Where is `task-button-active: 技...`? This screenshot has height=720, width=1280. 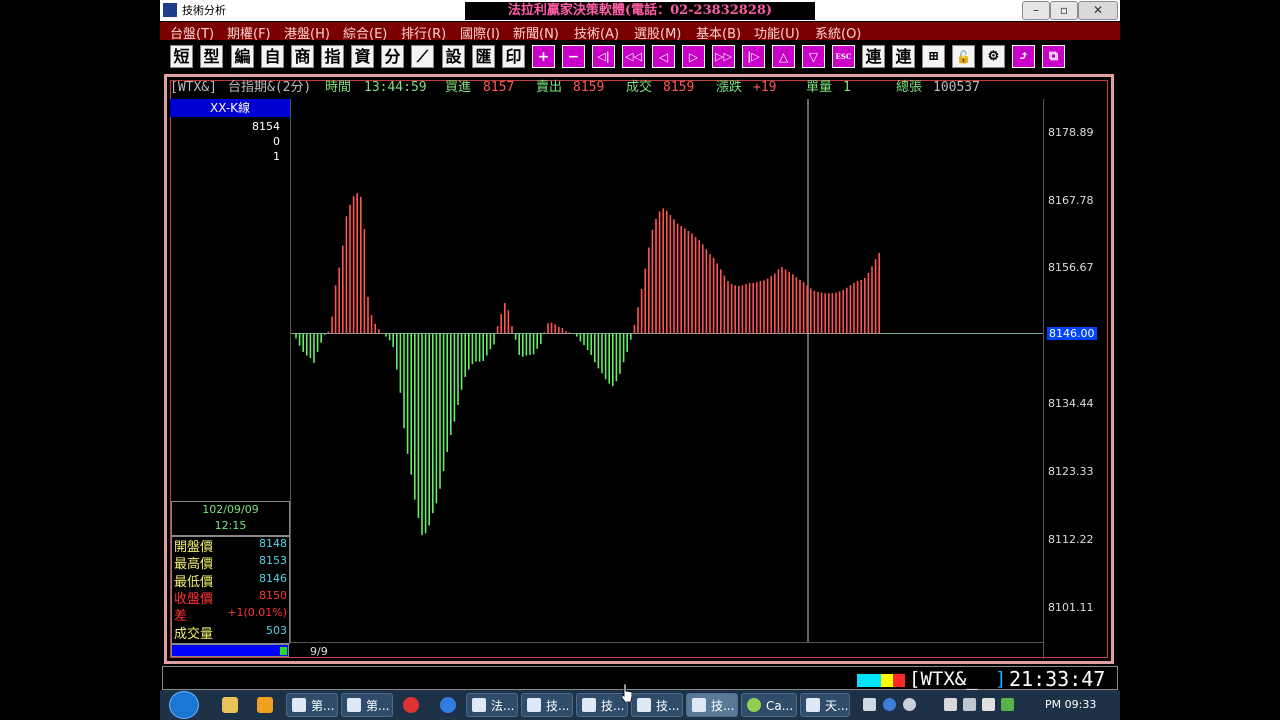
task-button-active: 技... is located at coordinates (712, 705).